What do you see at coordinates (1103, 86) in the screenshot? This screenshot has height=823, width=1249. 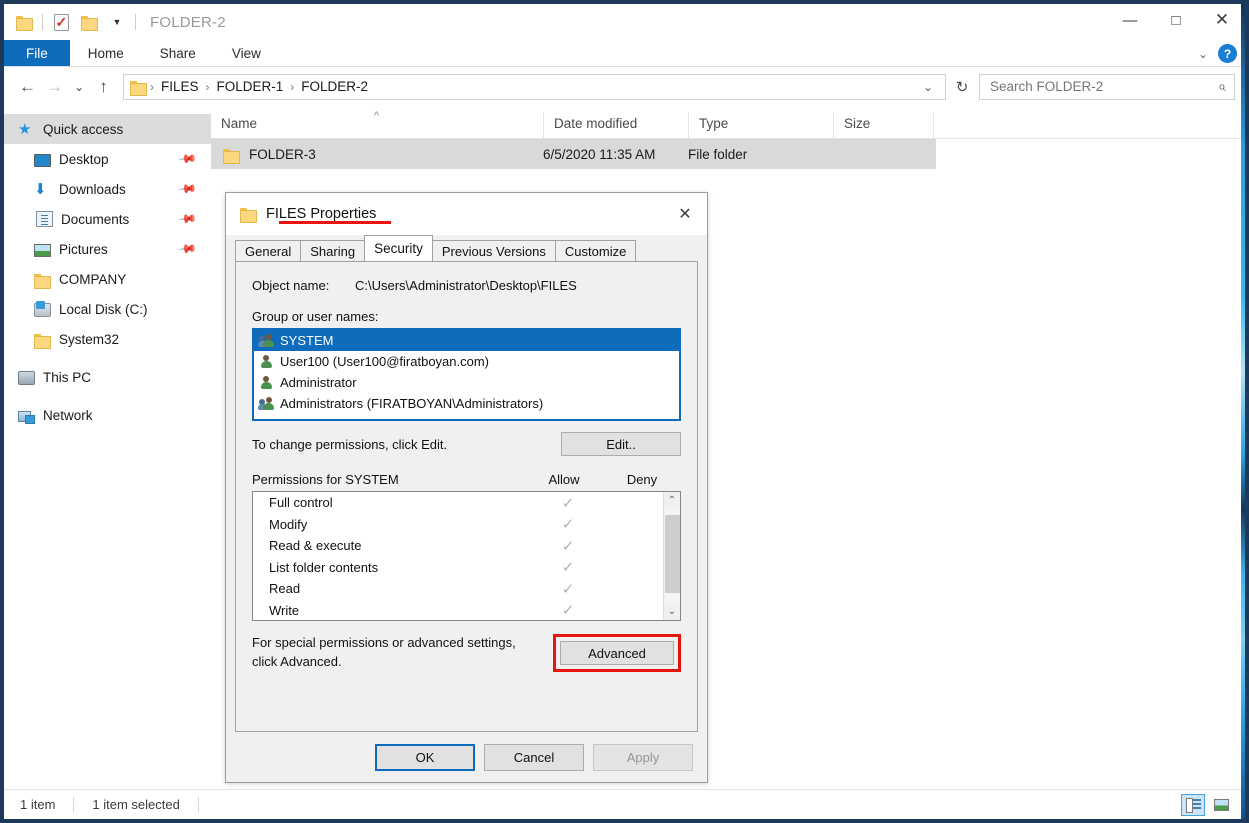 I see `search-input` at bounding box center [1103, 86].